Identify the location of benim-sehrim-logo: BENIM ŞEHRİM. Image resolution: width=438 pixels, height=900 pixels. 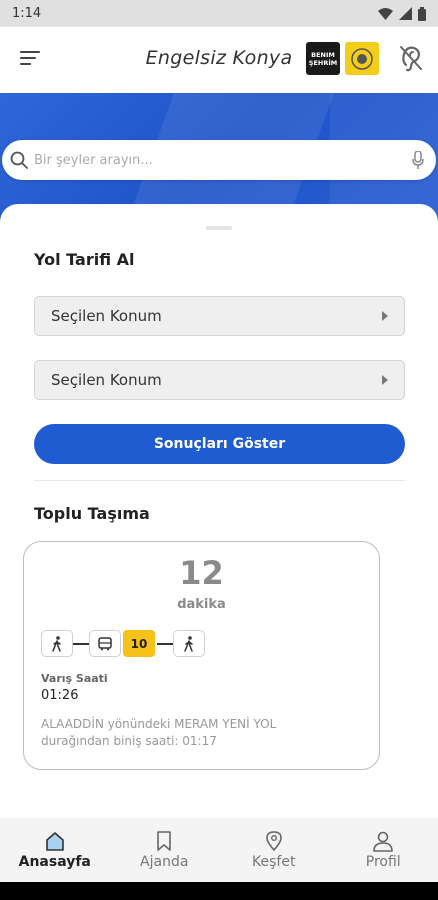
(323, 58).